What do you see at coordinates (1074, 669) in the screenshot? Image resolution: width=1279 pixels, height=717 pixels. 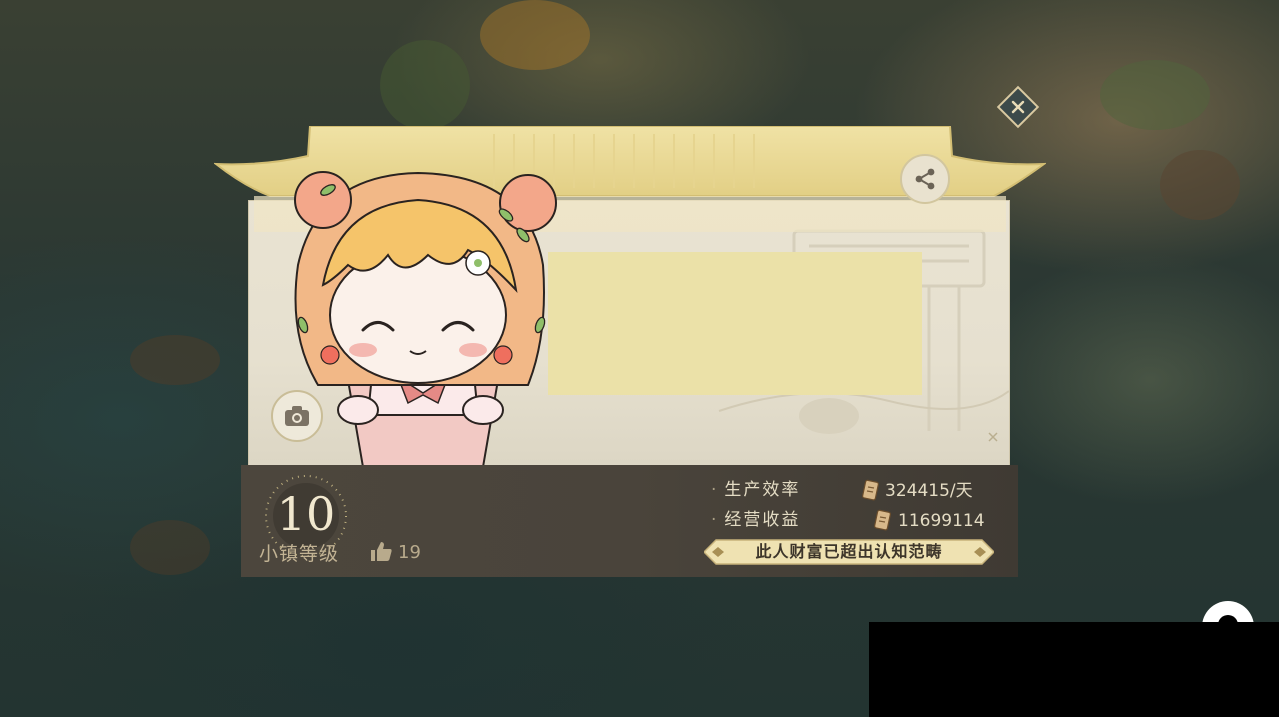 I see `redacted-region` at bounding box center [1074, 669].